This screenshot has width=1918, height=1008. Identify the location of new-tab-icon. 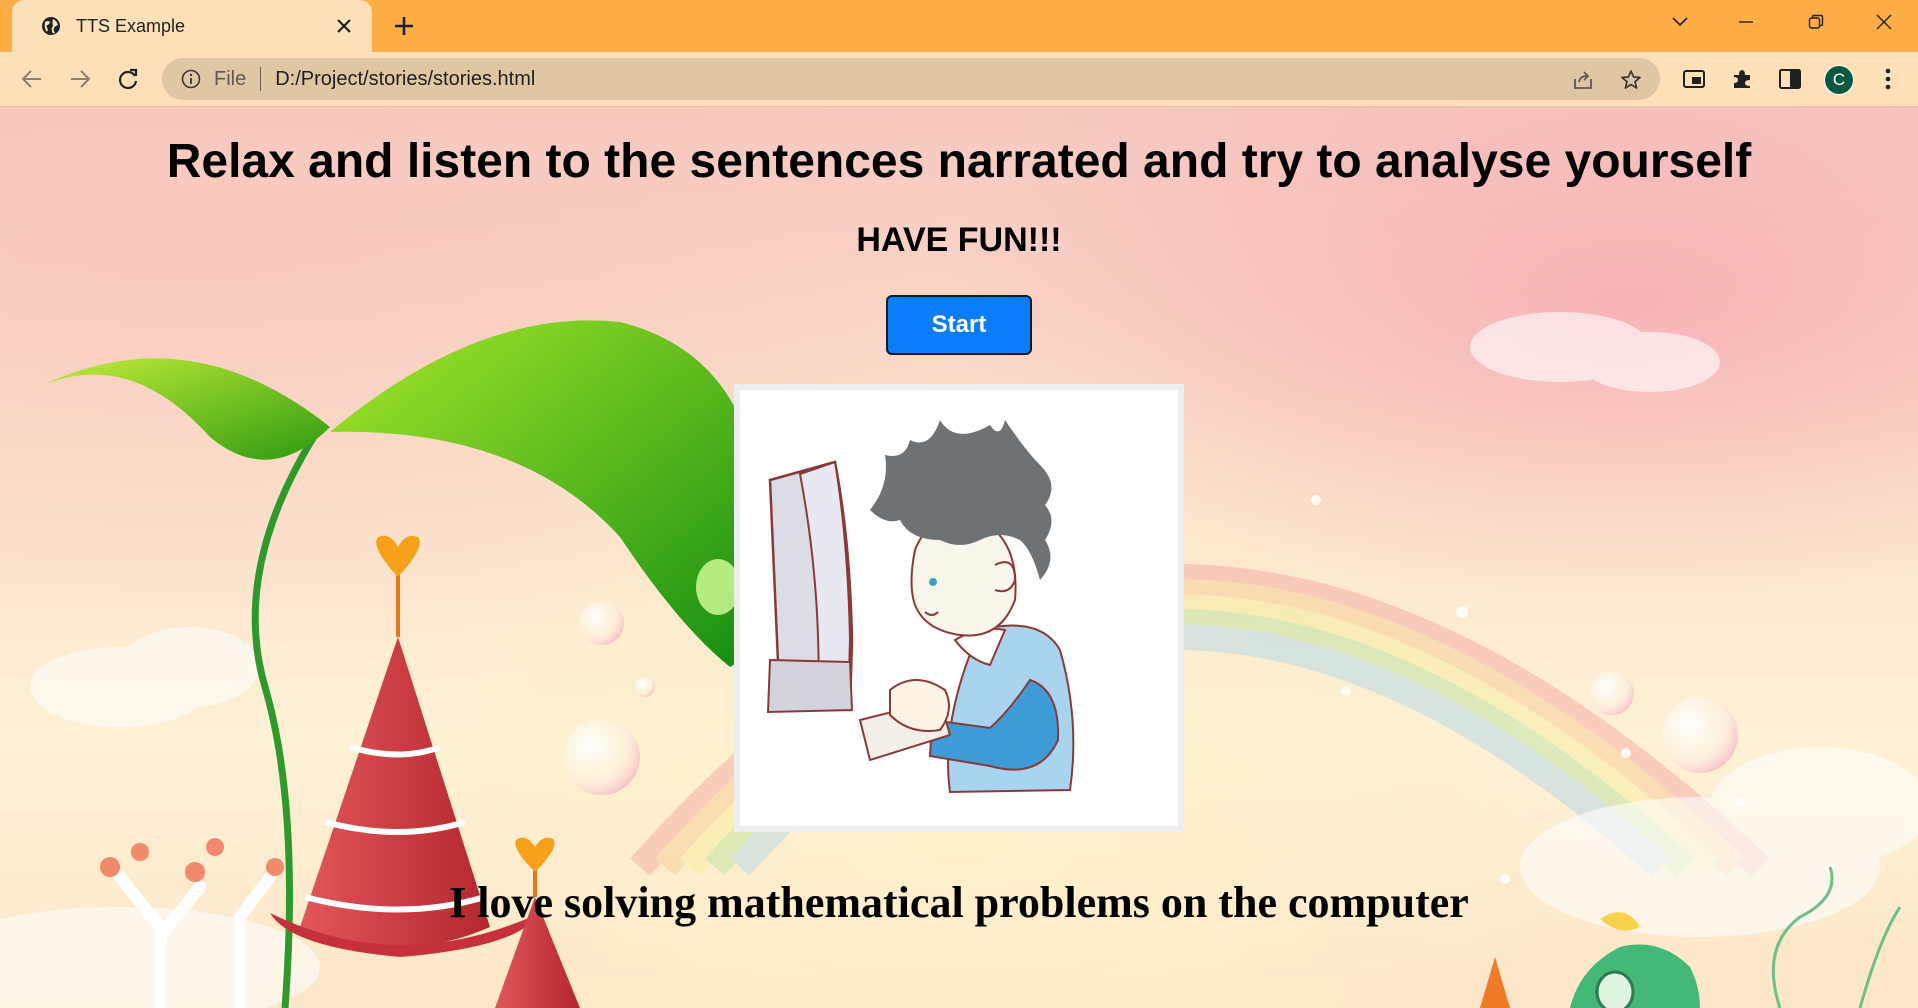
(404, 26).